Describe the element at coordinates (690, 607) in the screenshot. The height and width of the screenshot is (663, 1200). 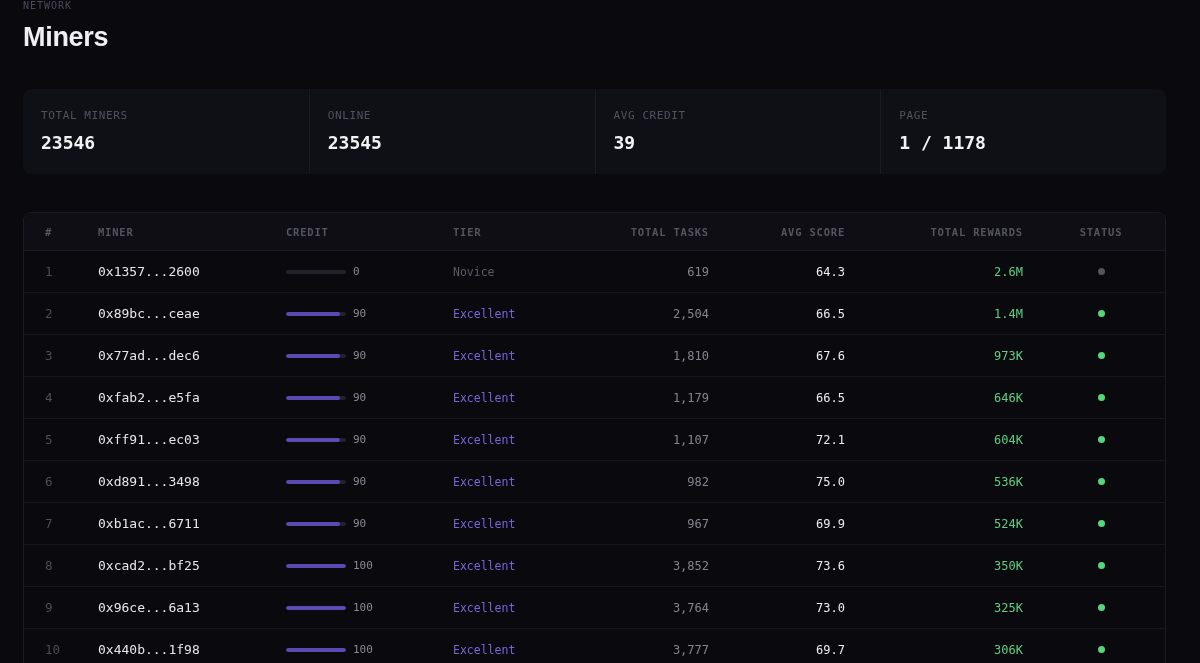
I see `total-tasks-cell: 3,764` at that location.